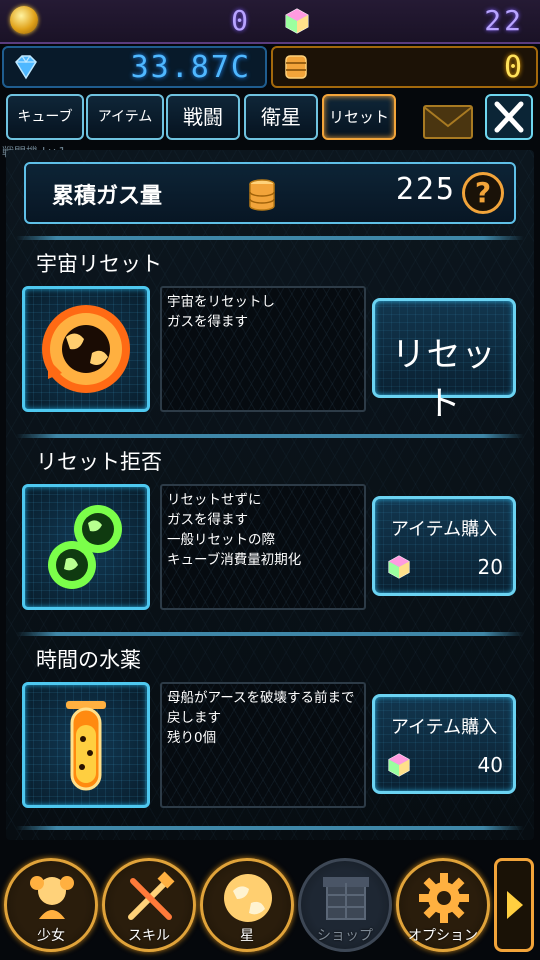  I want to click on nav-shop-label: ショップ, so click(345, 936).